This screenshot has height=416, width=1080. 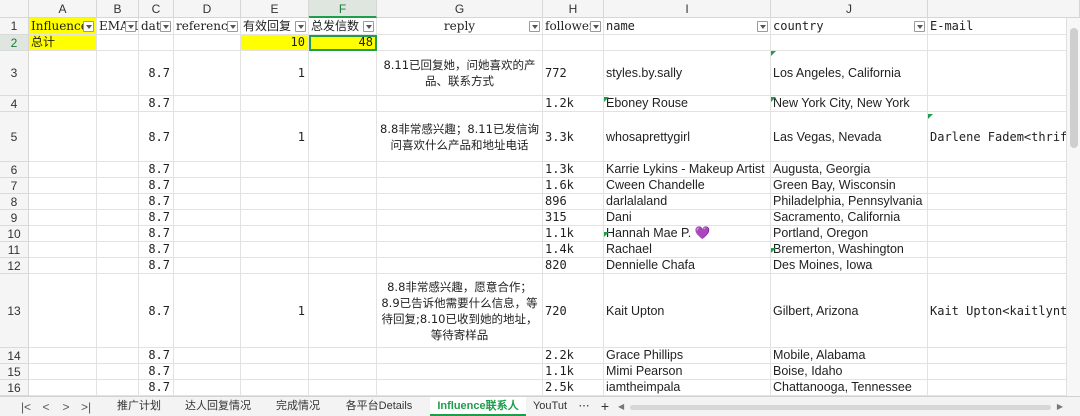 What do you see at coordinates (1074, 88) in the screenshot?
I see `vertical-scrollbar-thumb` at bounding box center [1074, 88].